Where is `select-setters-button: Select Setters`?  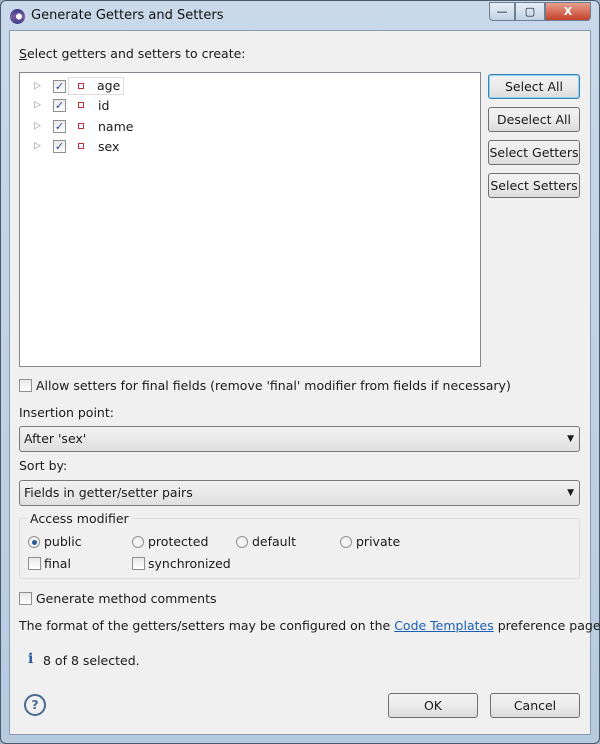
select-setters-button: Select Setters is located at coordinates (534, 185).